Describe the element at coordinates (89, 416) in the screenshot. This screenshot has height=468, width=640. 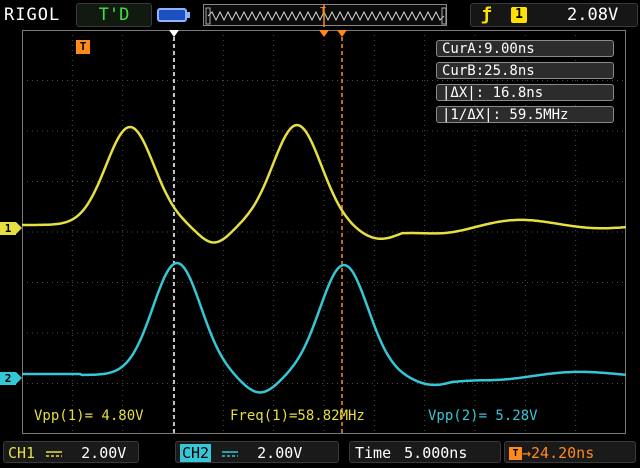
I see `vpp-ch1-measurement: Vpp(1)= 4.80V` at that location.